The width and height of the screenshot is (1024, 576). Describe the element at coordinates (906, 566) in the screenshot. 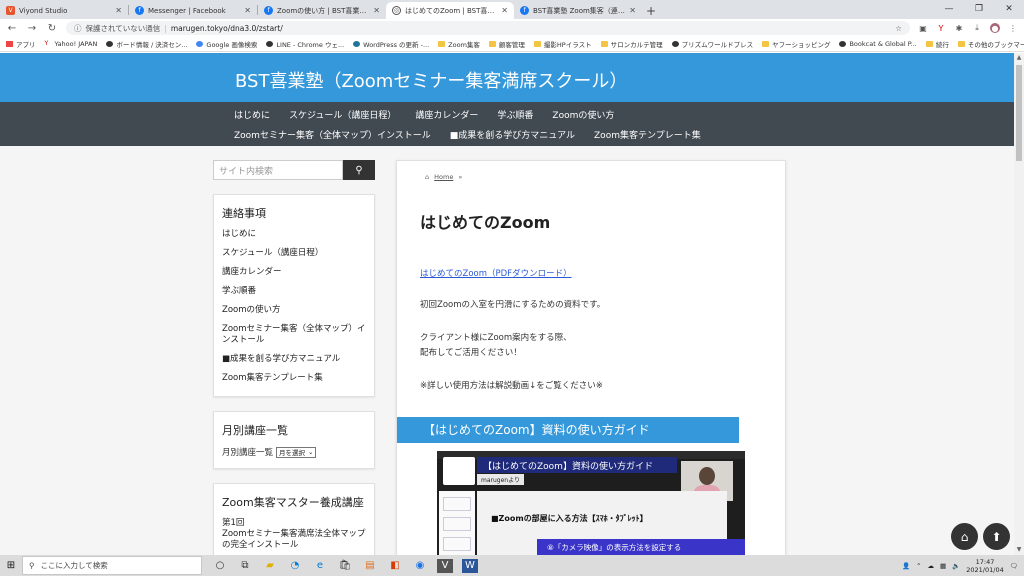

I see `people-icon: 👤` at that location.